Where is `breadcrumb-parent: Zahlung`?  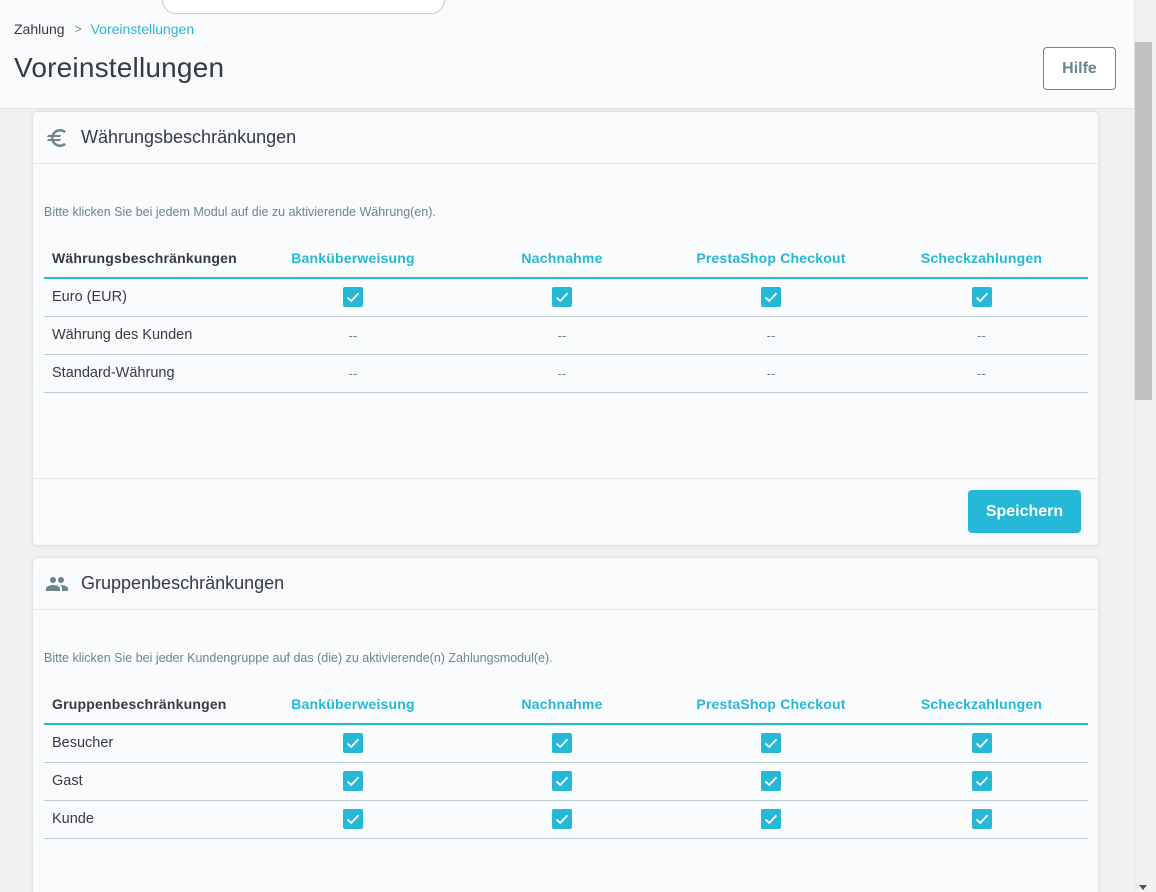 breadcrumb-parent: Zahlung is located at coordinates (39, 29).